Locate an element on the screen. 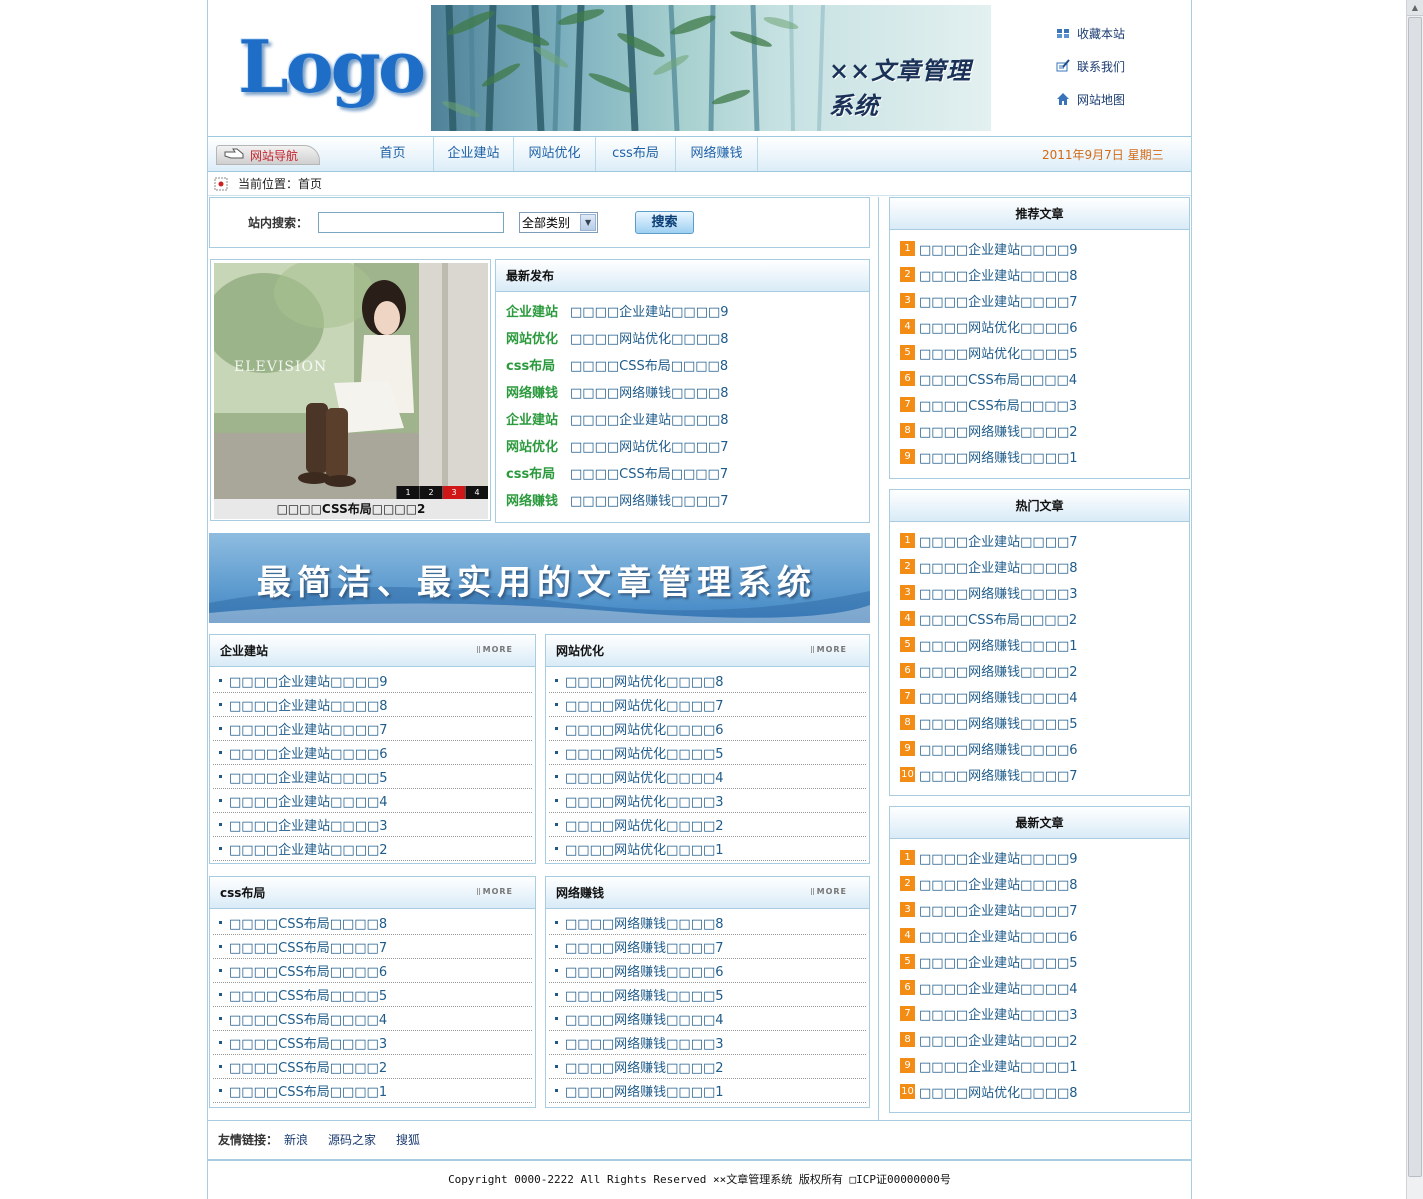 This screenshot has height=1199, width=1423. list-item: □□□□企业建站□□□□8 is located at coordinates (372, 705).